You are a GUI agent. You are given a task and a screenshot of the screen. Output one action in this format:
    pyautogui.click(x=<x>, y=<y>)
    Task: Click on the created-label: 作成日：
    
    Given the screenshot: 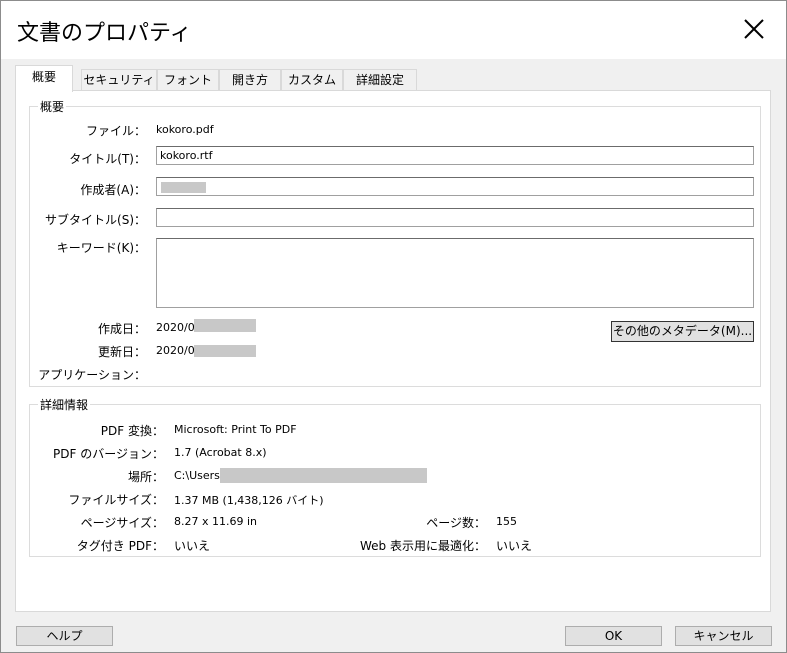 What is the action you would take?
    pyautogui.click(x=121, y=329)
    